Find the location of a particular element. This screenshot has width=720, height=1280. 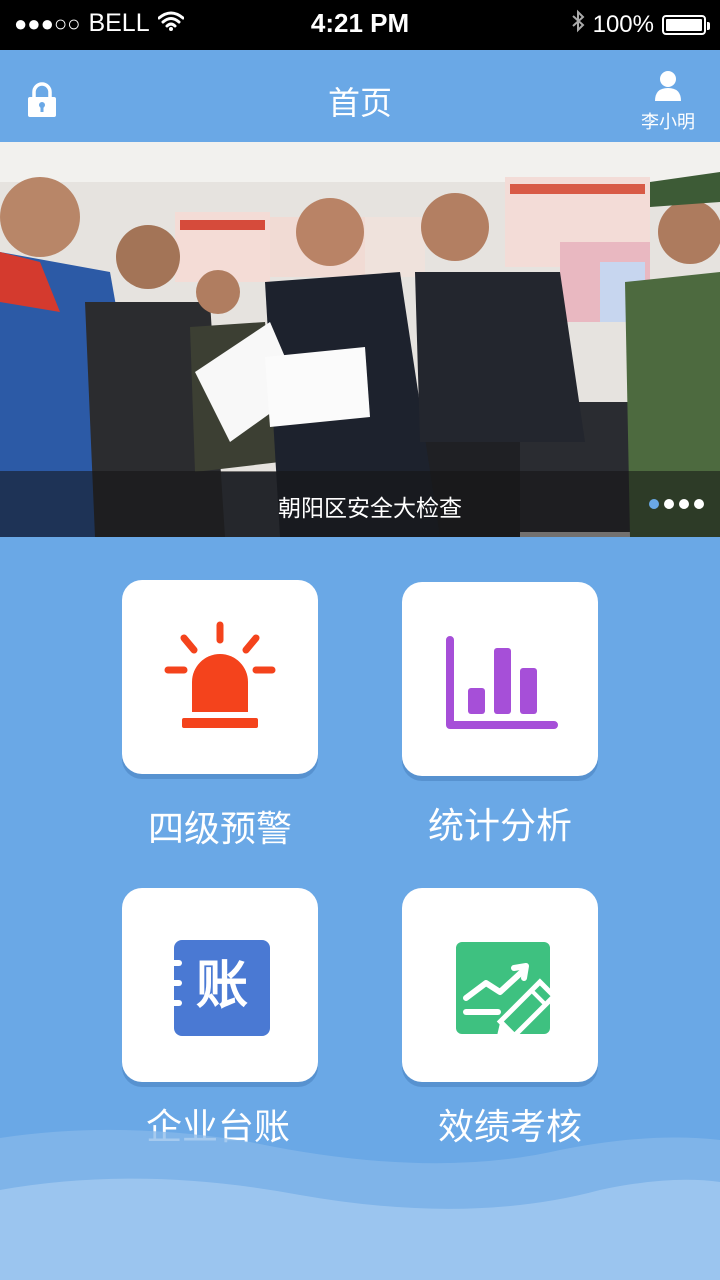

warning-label: 四级预警 is located at coordinates (219, 829).